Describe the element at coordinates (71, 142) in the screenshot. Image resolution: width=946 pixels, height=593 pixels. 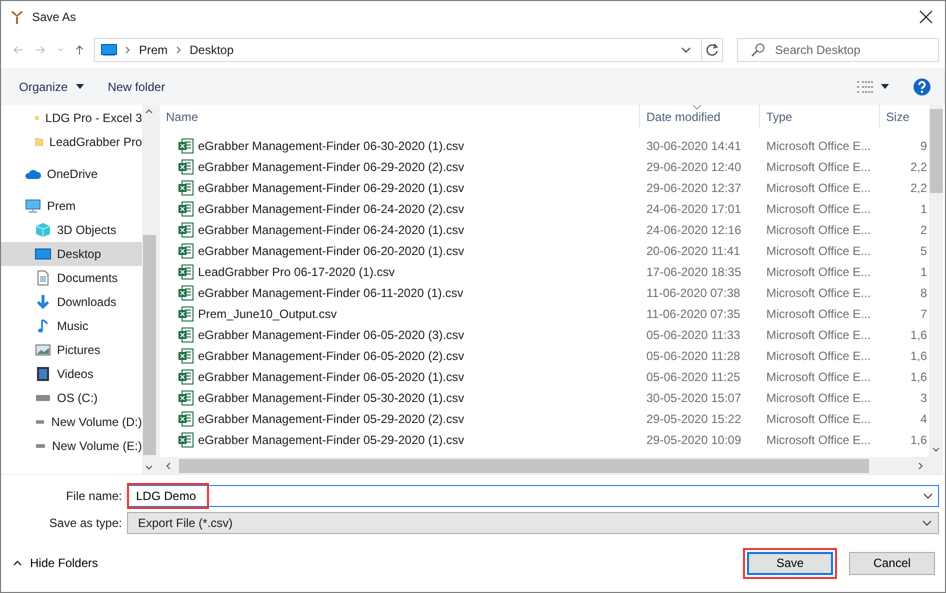
I see `sidebar-item: LeadGrabber Pro` at that location.